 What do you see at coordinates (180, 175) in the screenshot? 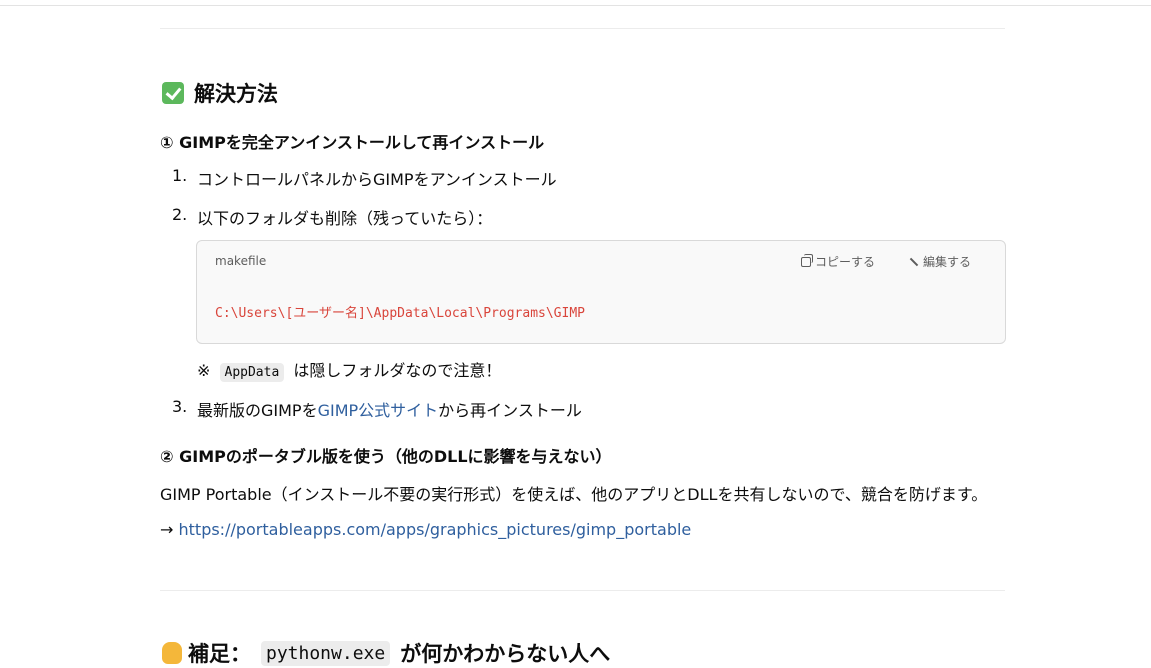
I see `list-number: 1.` at bounding box center [180, 175].